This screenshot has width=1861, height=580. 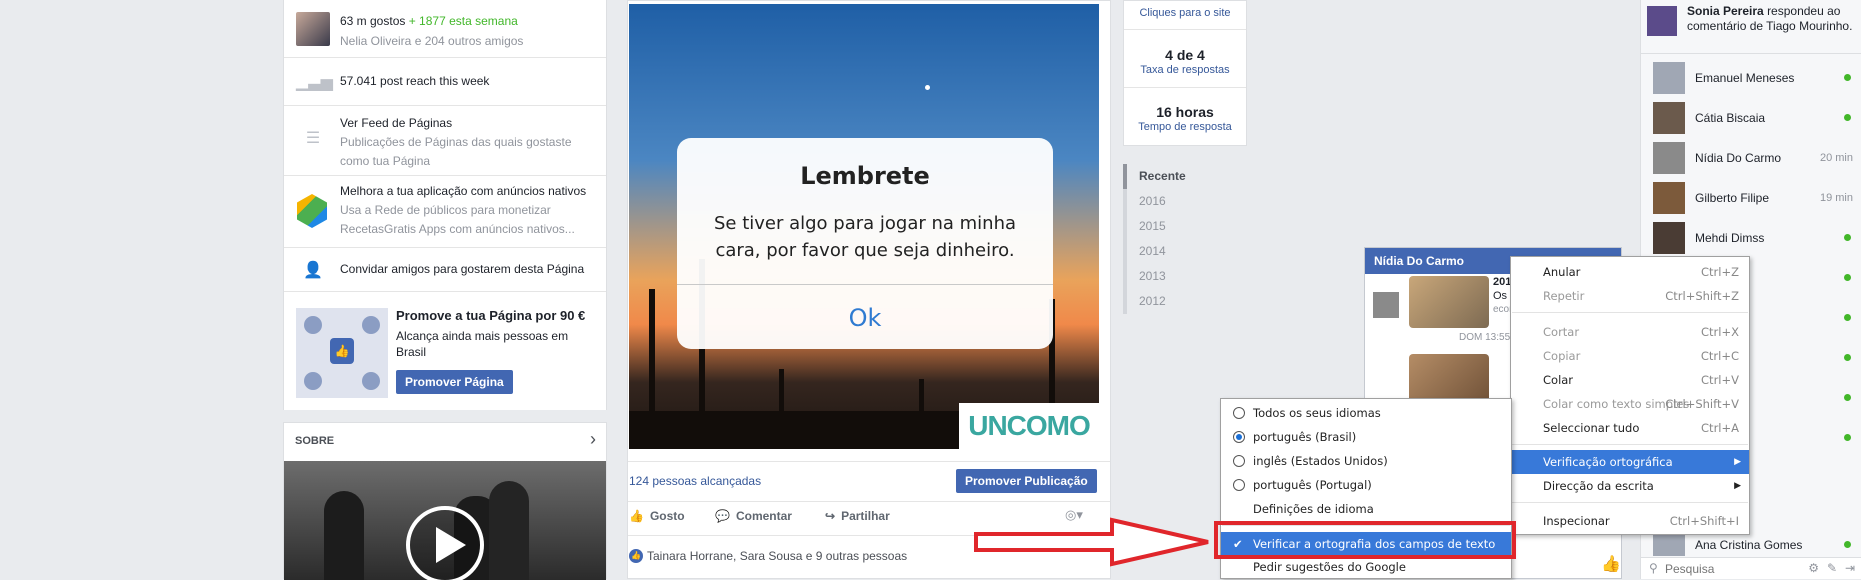 I want to click on response-time: 16 horas, so click(x=1185, y=112).